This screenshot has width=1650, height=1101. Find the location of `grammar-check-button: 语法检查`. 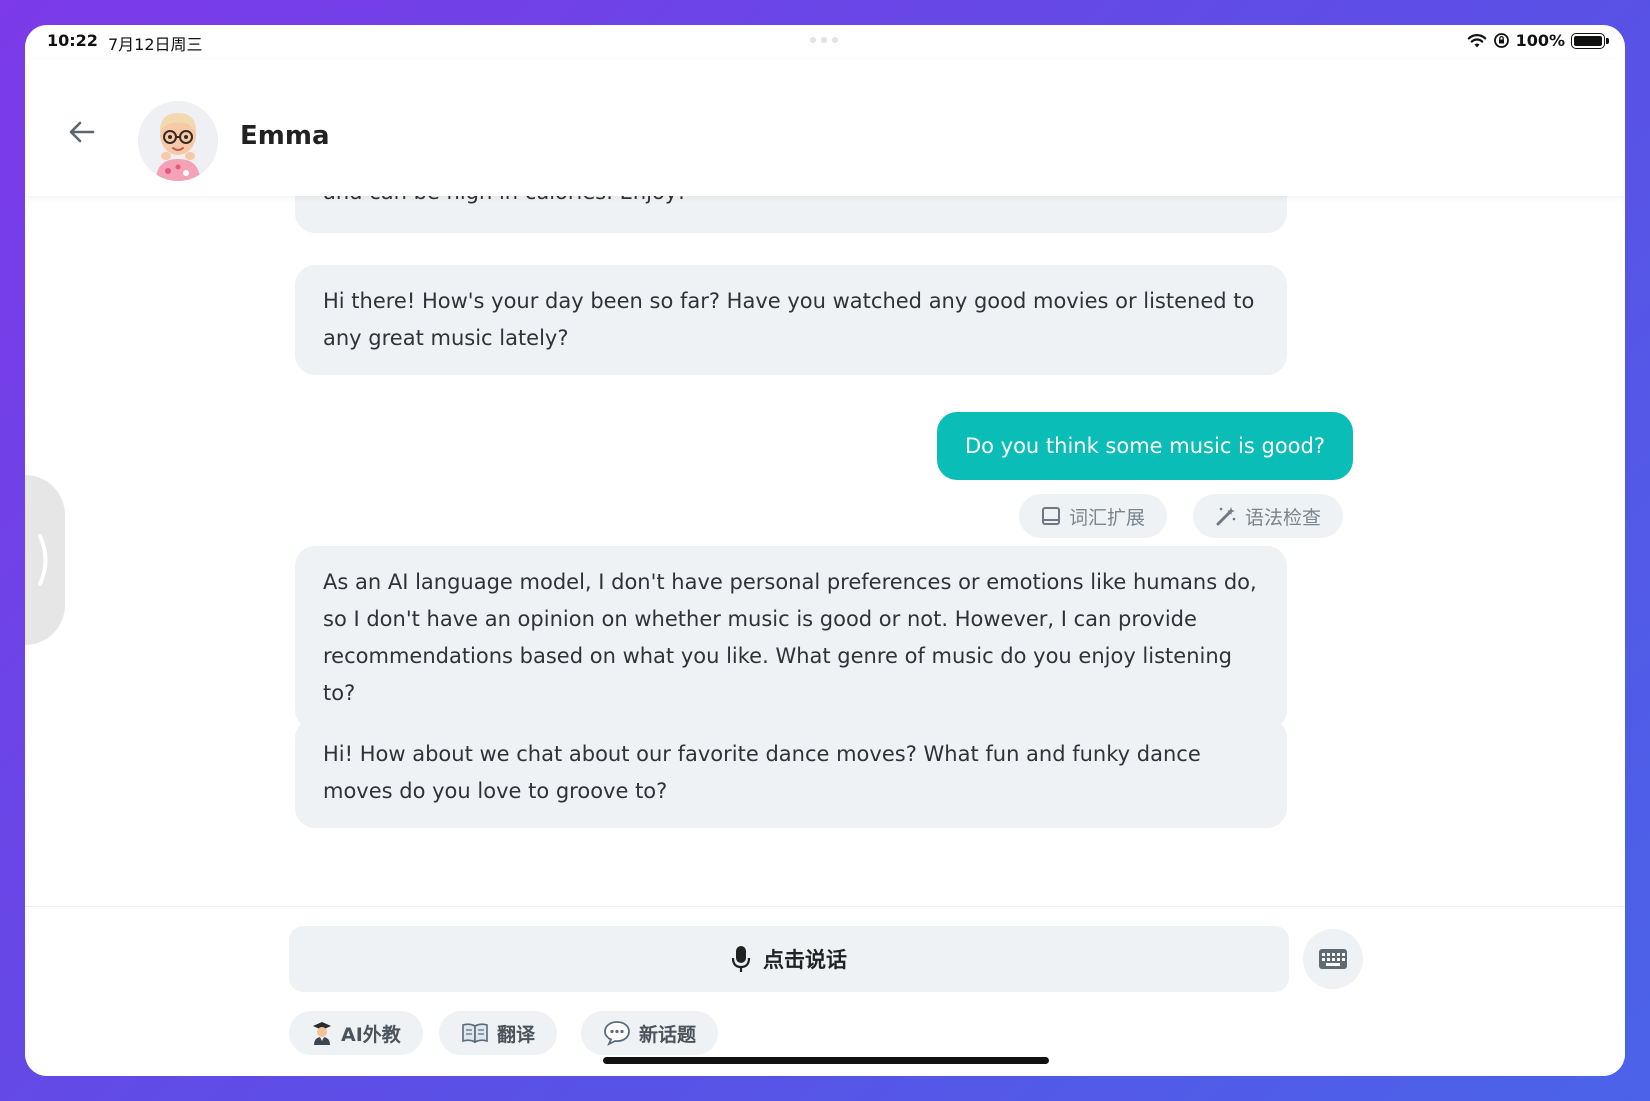

grammar-check-button: 语法检查 is located at coordinates (1268, 516).